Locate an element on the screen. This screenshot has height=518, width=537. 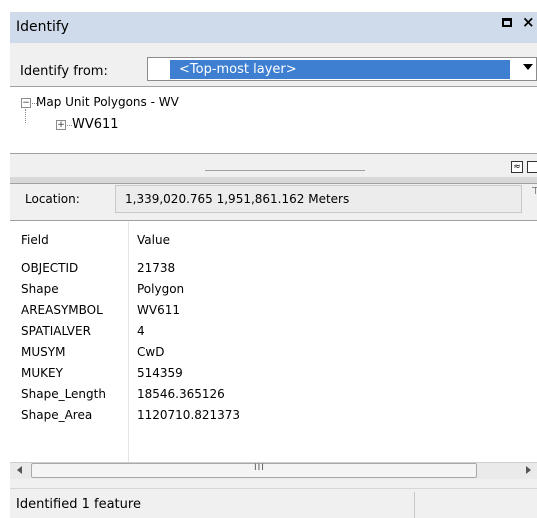
pin-icon: ≈ is located at coordinates (517, 167).